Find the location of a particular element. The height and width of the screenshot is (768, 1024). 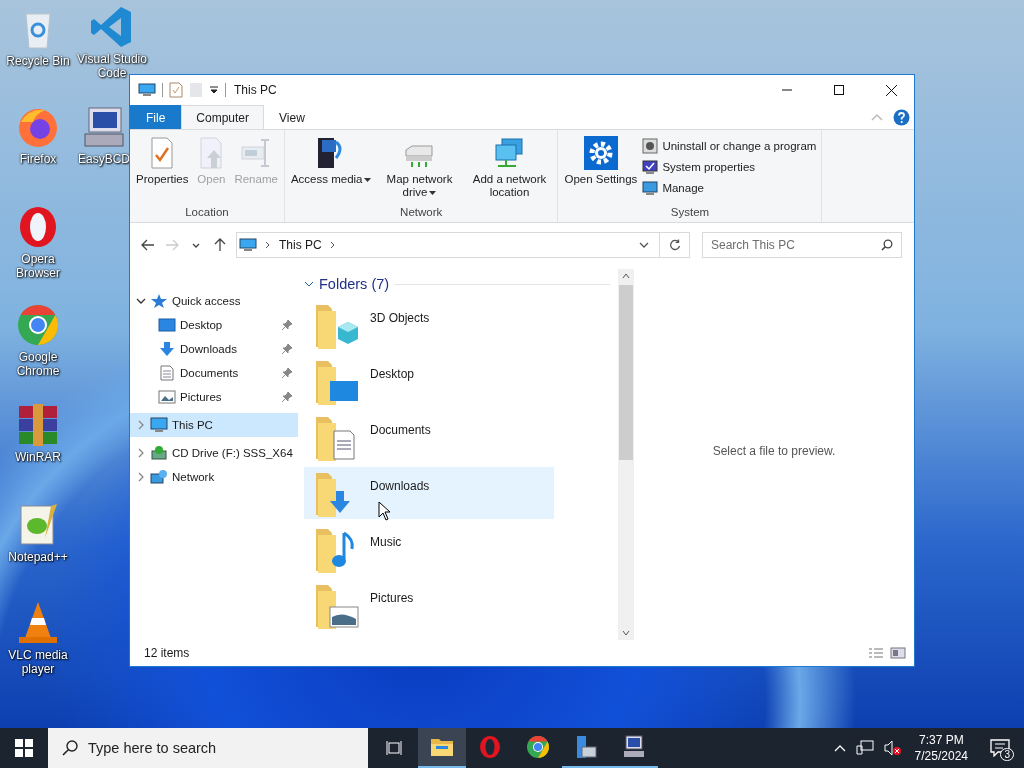

ribbon-button: Properties is located at coordinates (162, 161).